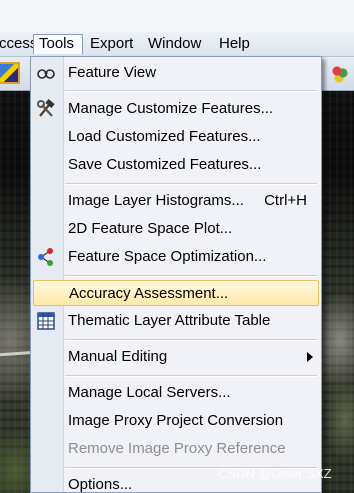  Describe the element at coordinates (177, 16) in the screenshot. I see `window-top-strip` at that location.